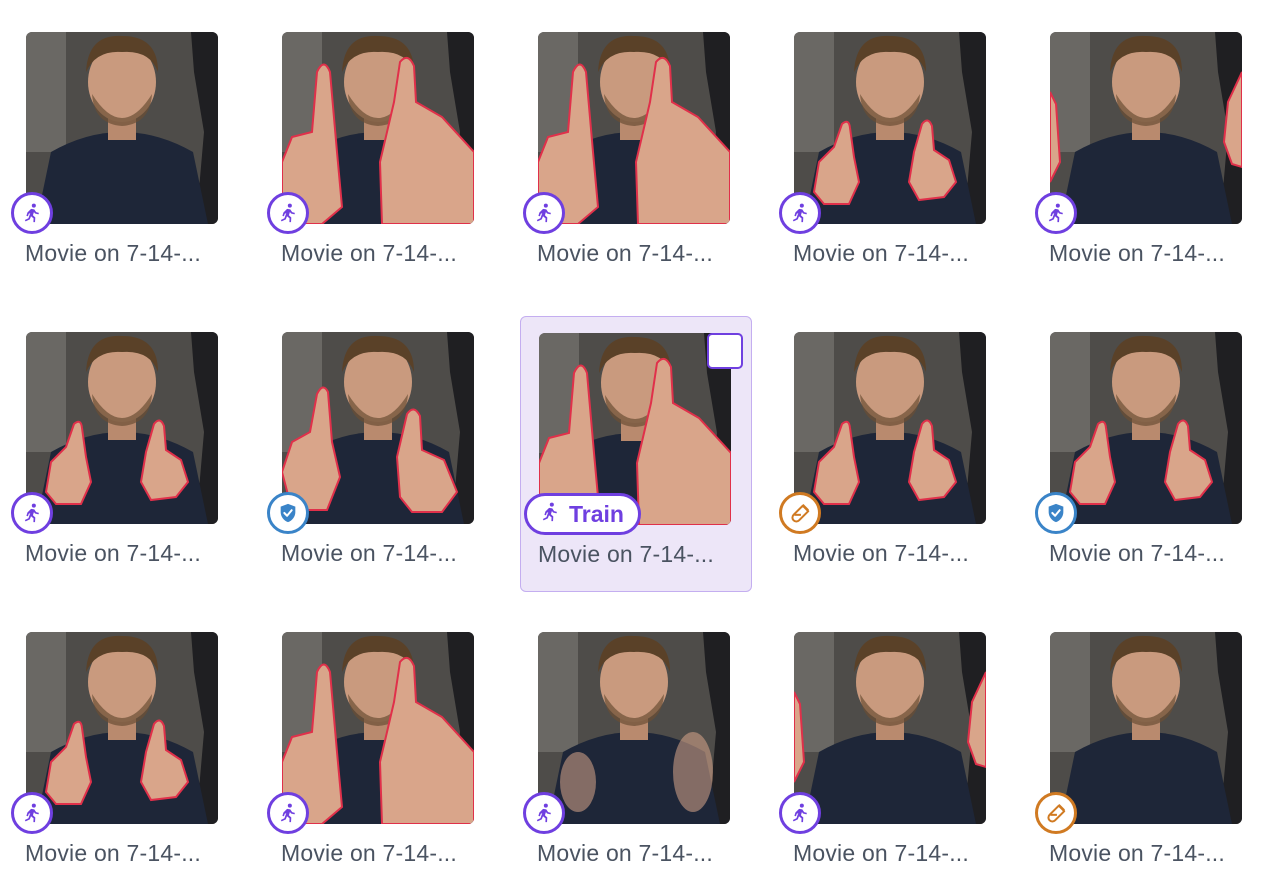 This screenshot has width=1286, height=890. I want to click on split-tag-pill: Train, so click(582, 514).